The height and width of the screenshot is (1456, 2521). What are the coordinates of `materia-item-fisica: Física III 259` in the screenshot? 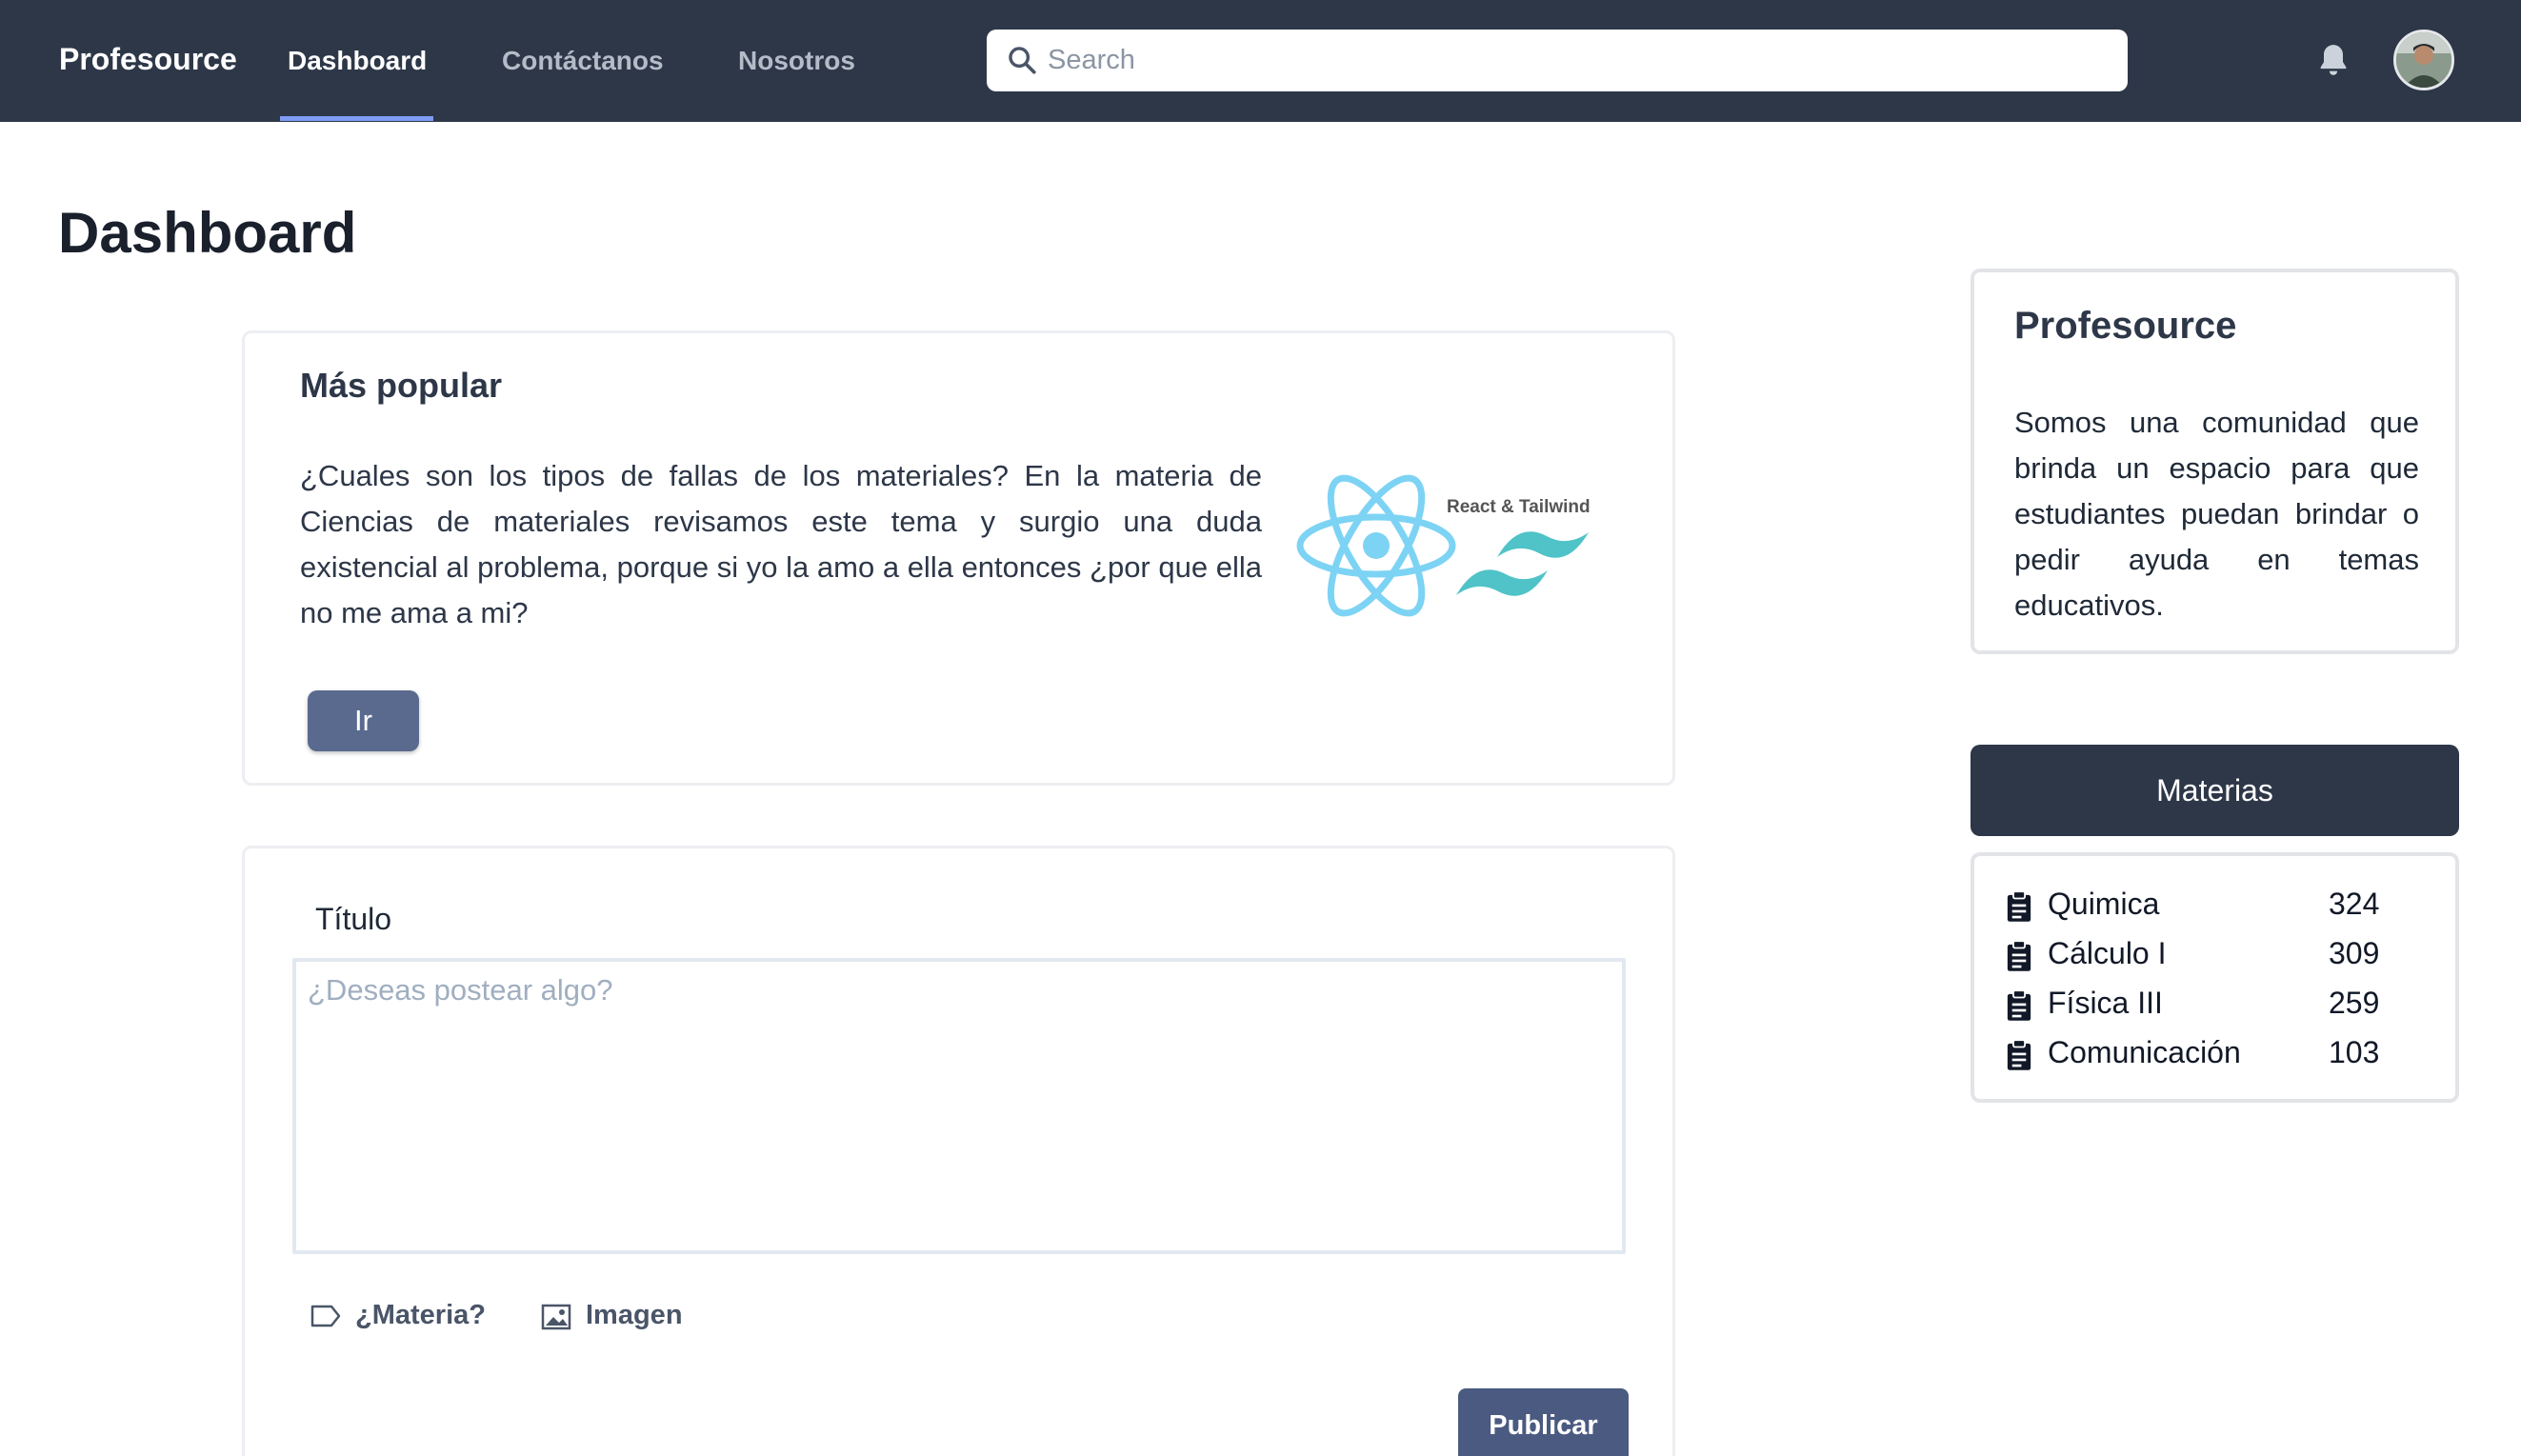 It's located at (2214, 1007).